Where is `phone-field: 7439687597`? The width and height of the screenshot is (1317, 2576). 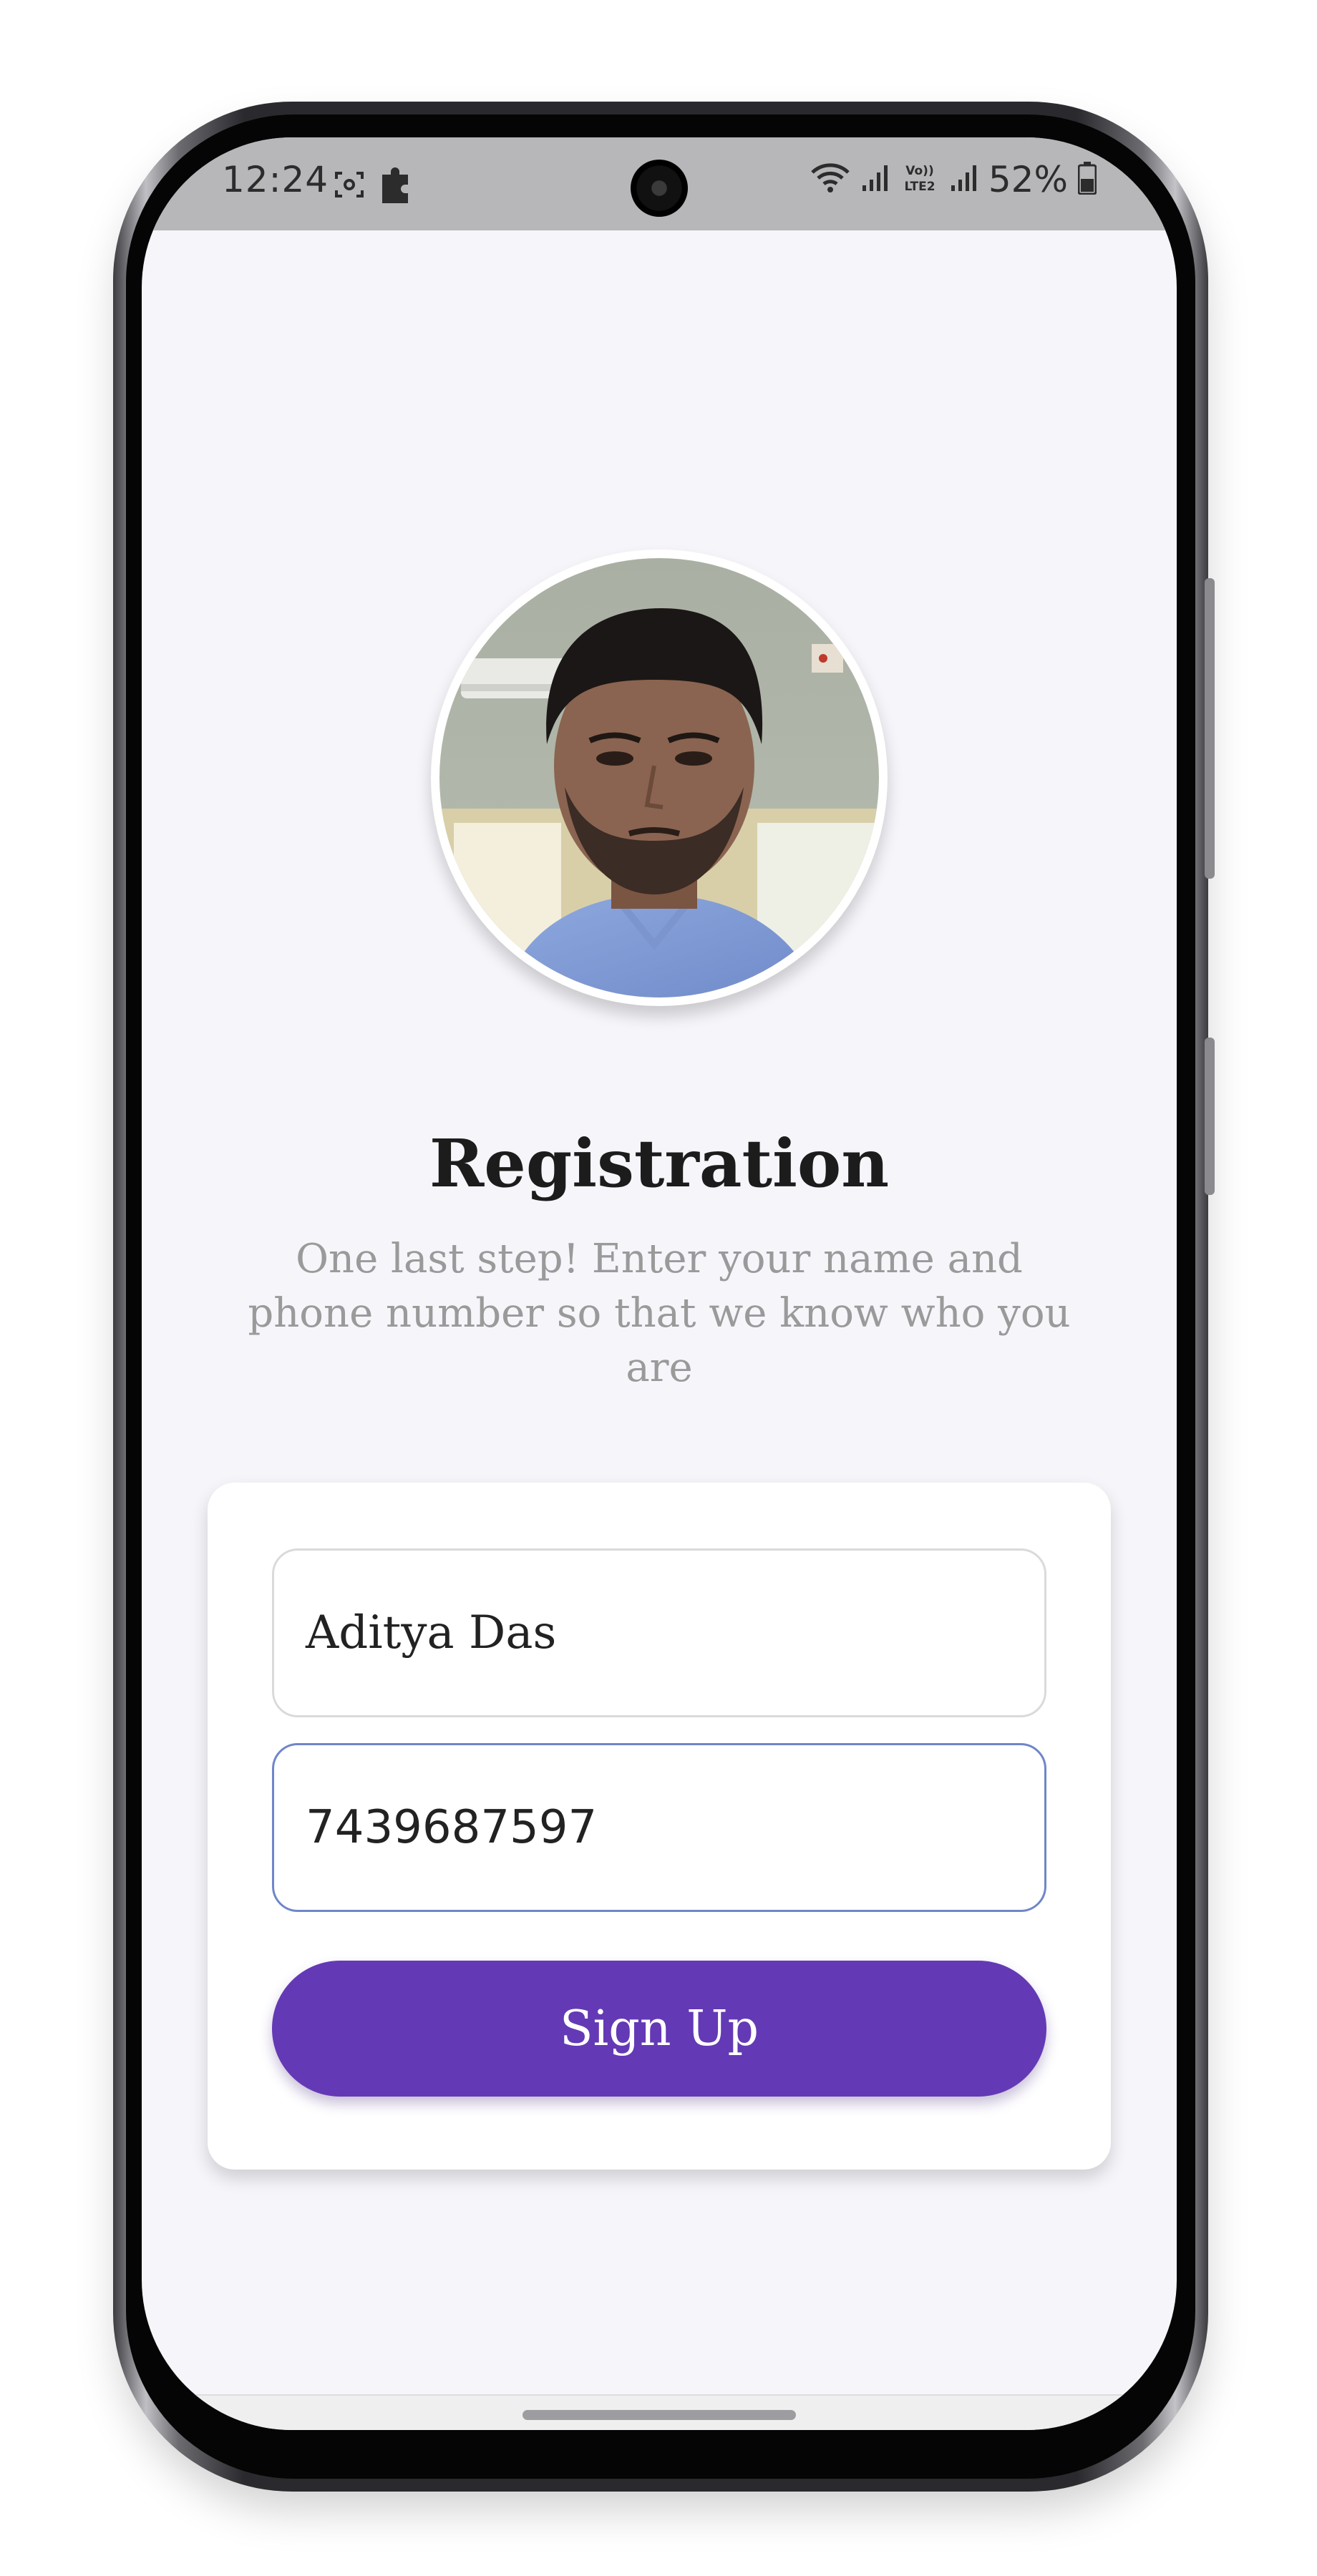
phone-field: 7439687597 is located at coordinates (659, 1827).